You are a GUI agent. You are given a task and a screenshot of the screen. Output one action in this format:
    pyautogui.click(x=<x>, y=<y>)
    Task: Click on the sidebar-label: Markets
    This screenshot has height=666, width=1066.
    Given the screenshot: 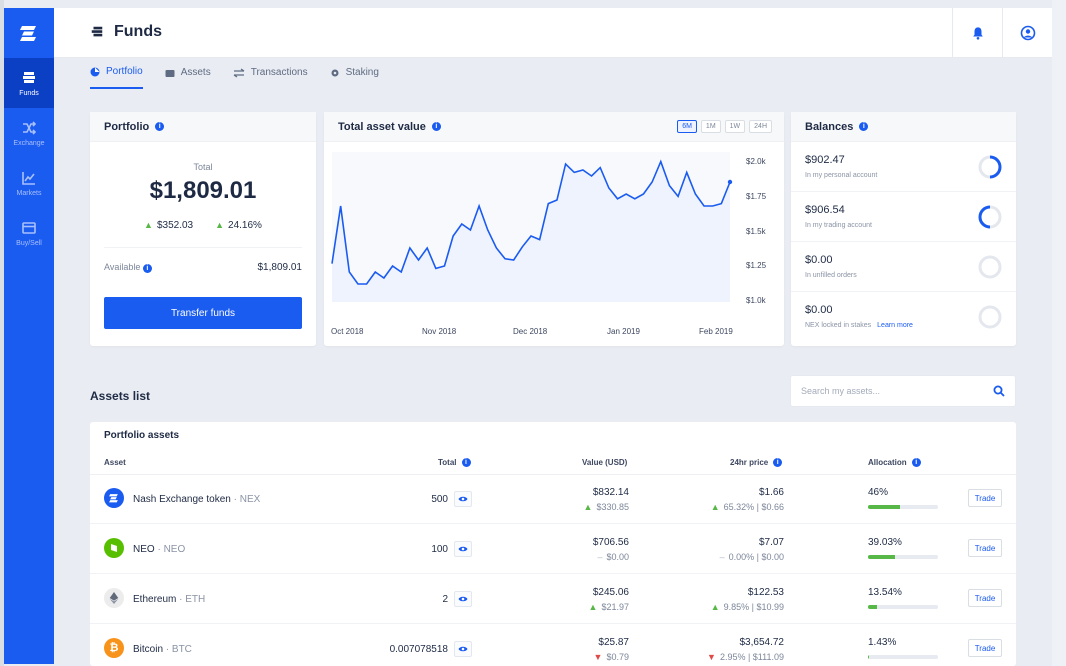 What is the action you would take?
    pyautogui.click(x=29, y=193)
    